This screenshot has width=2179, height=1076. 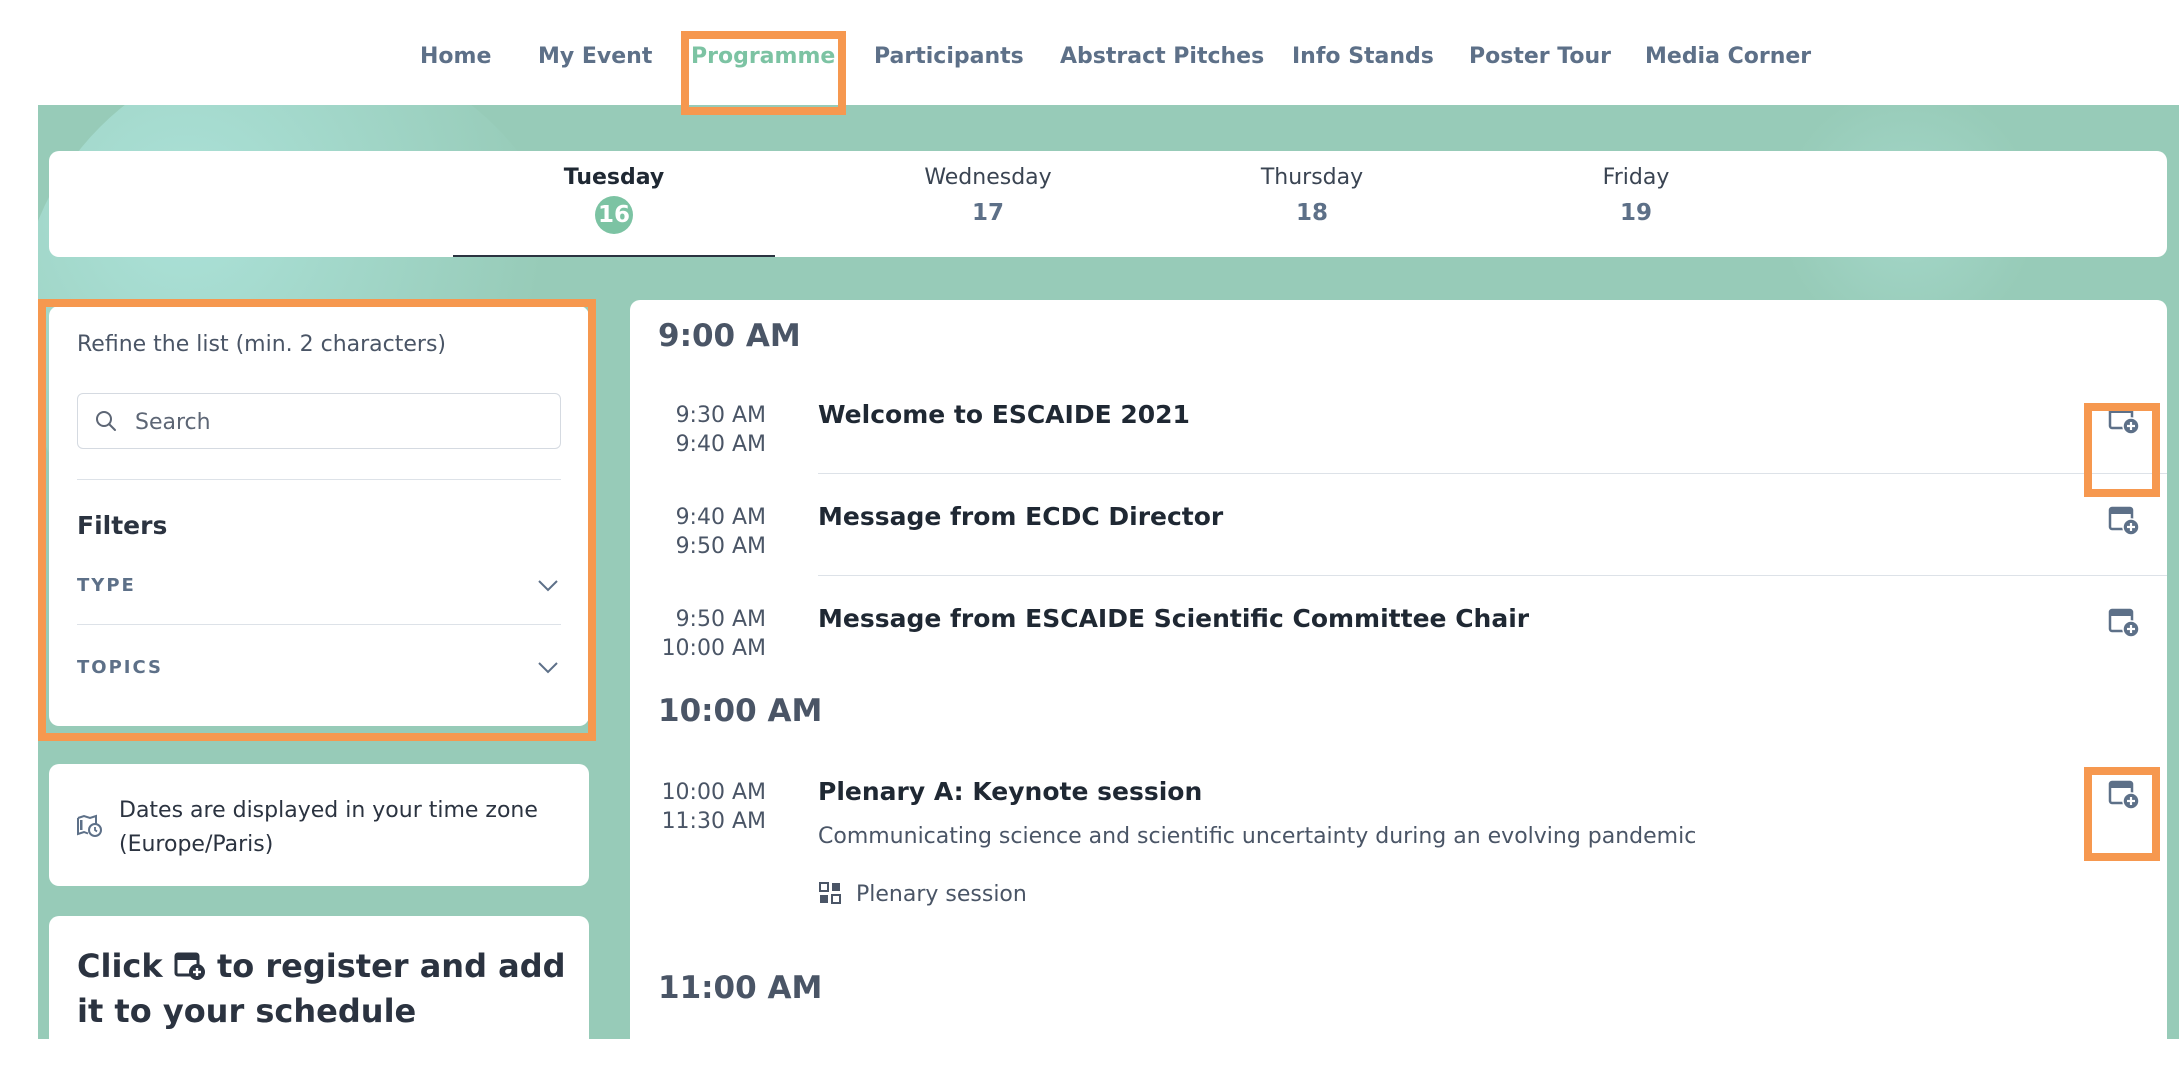 What do you see at coordinates (988, 177) in the screenshot?
I see `day-name: Wednesday` at bounding box center [988, 177].